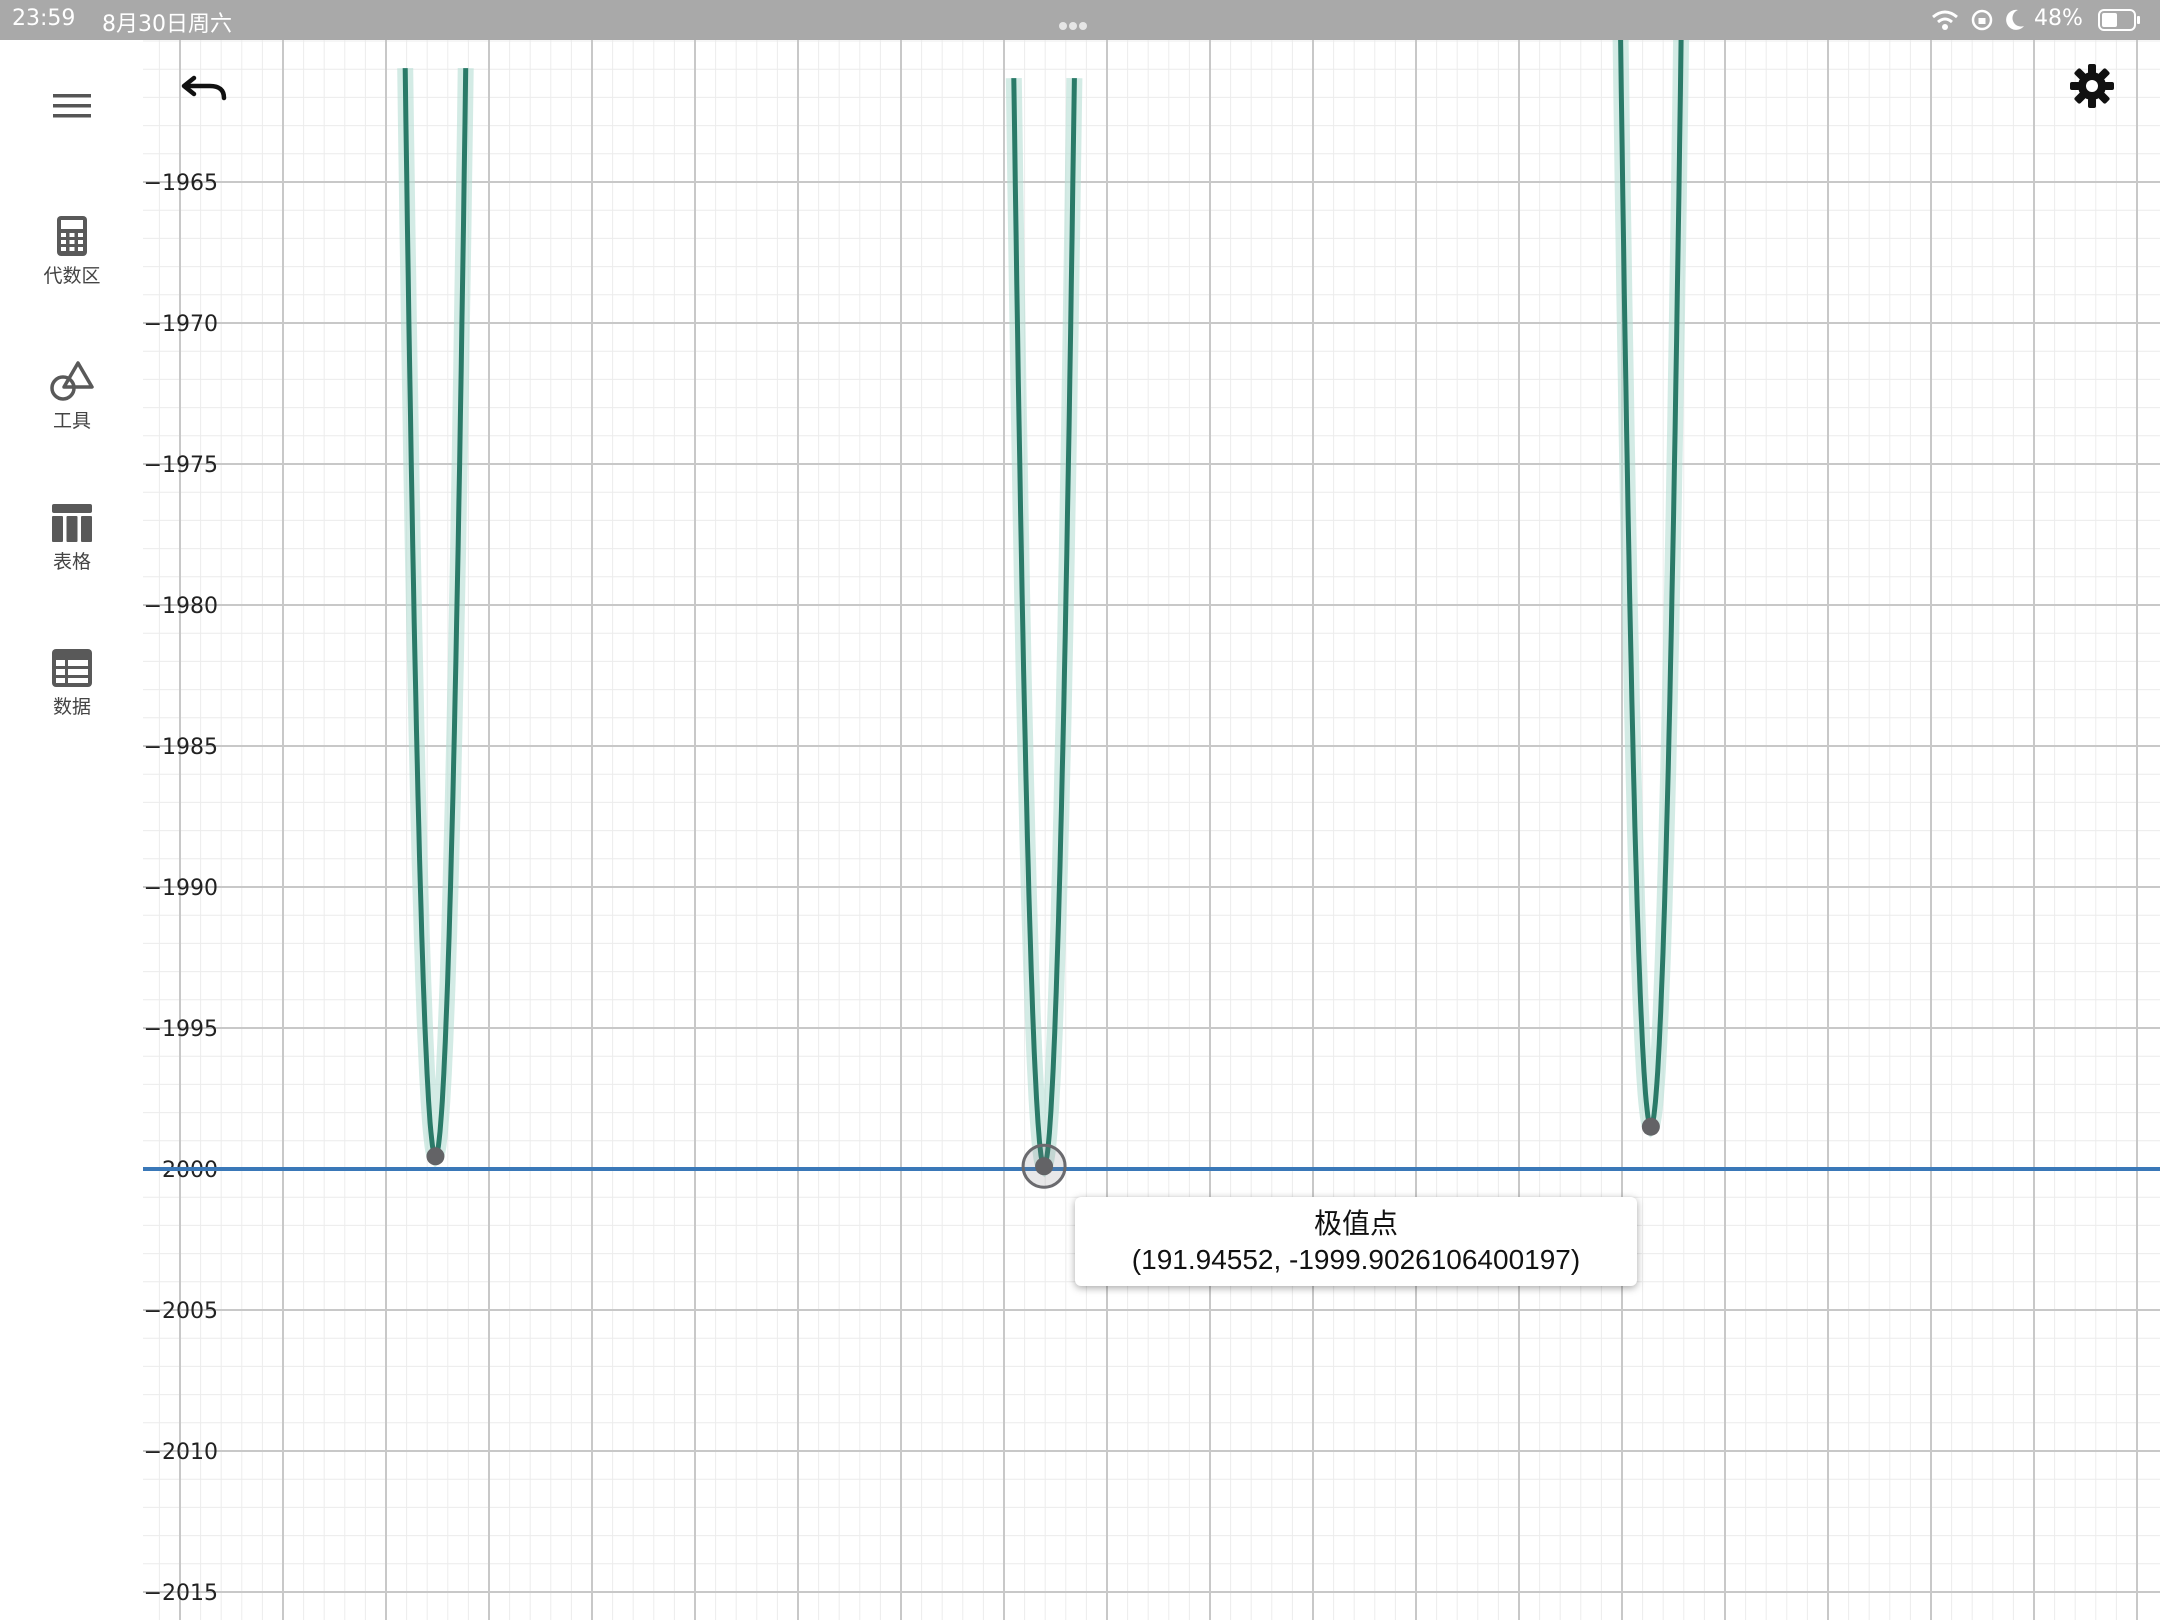 The height and width of the screenshot is (1620, 2160). I want to click on sidebar-item-label: 表格, so click(71, 562).